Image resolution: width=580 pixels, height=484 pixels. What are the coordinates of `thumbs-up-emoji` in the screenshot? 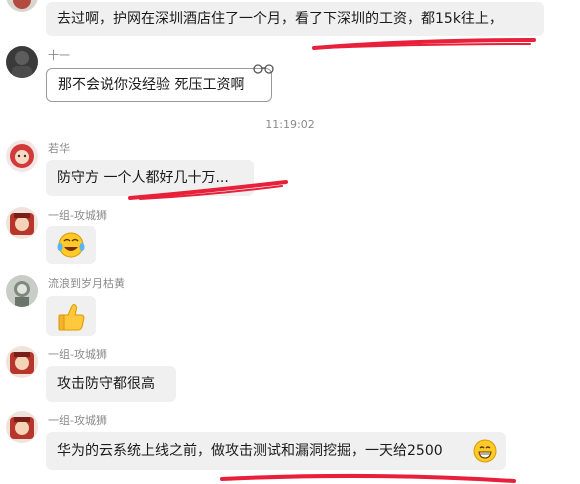 It's located at (71, 317).